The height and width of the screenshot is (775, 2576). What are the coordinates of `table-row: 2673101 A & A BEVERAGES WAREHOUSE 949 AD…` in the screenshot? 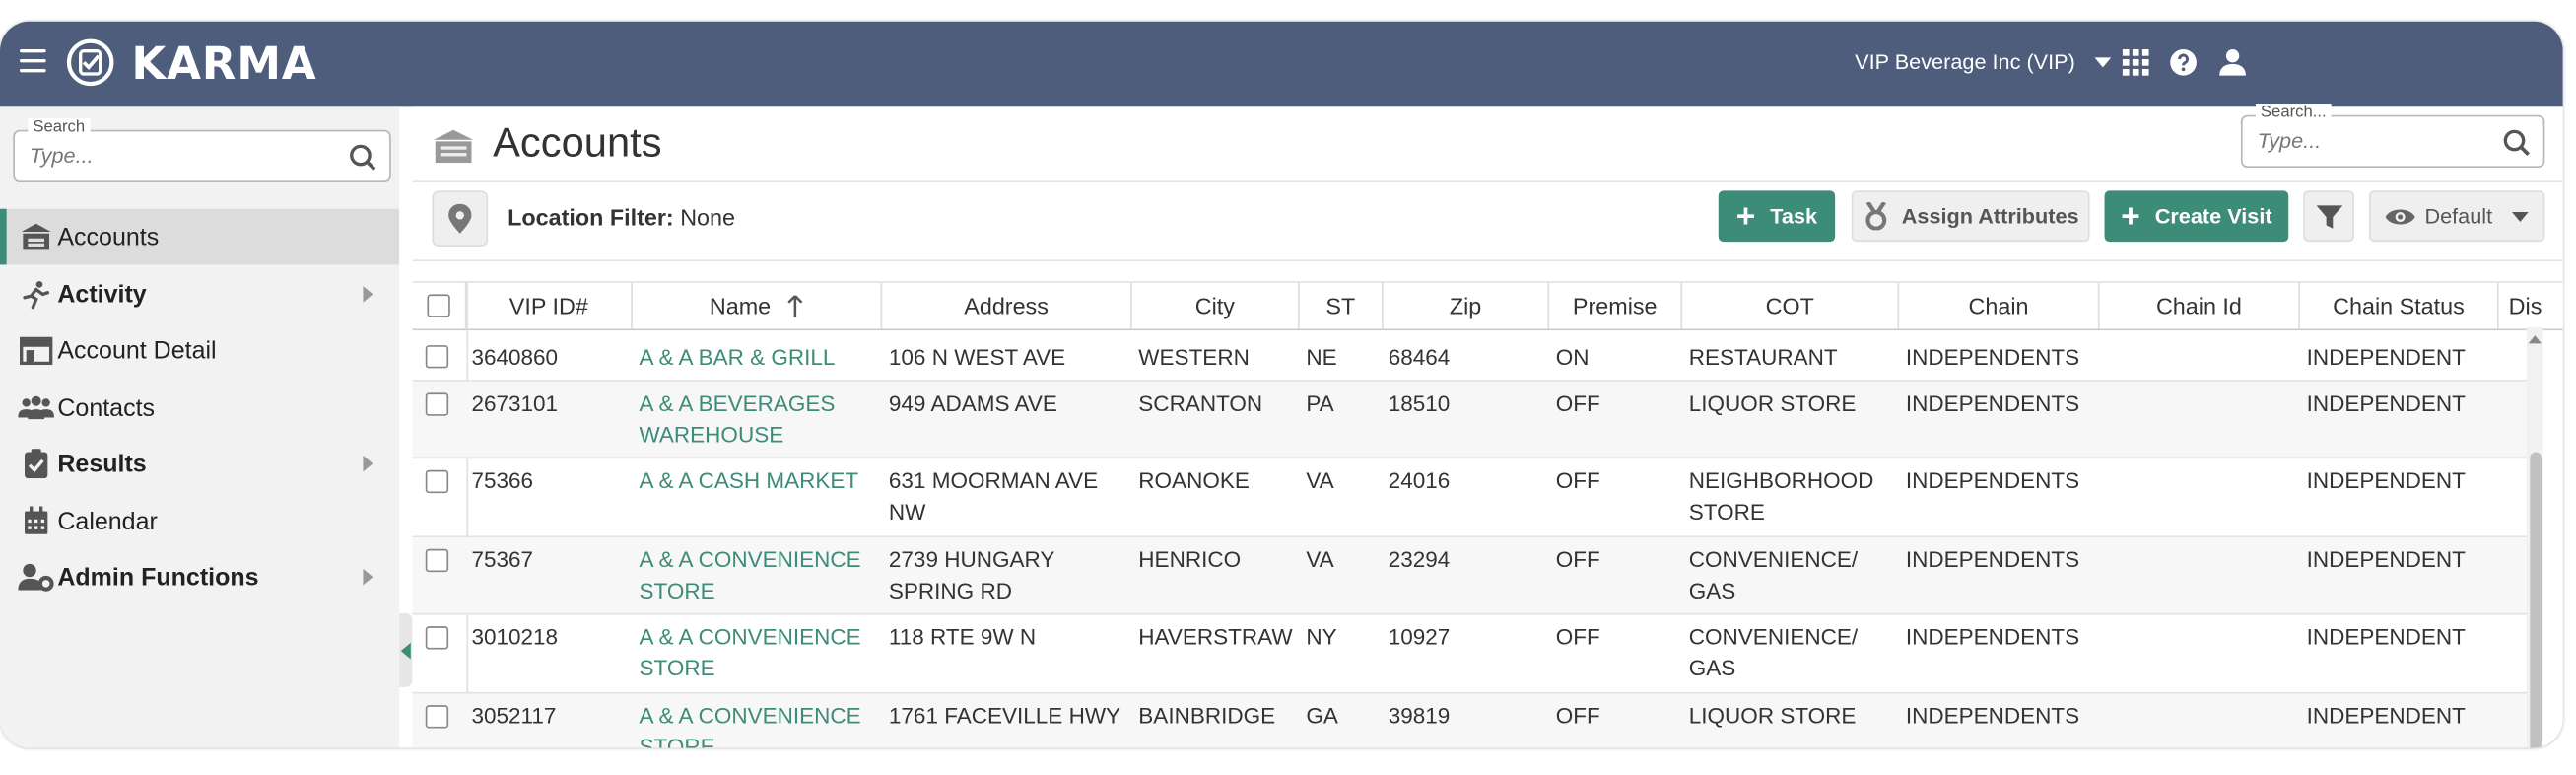 It's located at (1476, 420).